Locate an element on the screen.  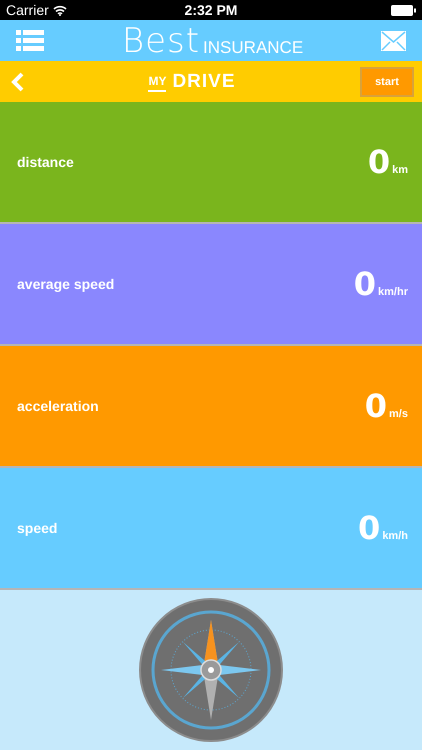
logo-subtitle: INSURANCE is located at coordinates (253, 47).